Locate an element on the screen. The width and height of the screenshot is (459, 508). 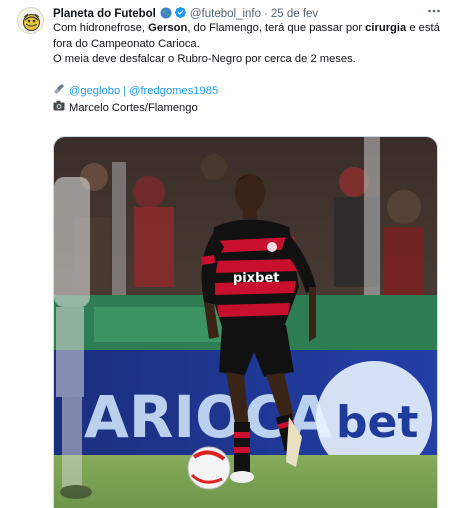
mention-fredgomes1985: @fredgomes1985 is located at coordinates (173, 92).